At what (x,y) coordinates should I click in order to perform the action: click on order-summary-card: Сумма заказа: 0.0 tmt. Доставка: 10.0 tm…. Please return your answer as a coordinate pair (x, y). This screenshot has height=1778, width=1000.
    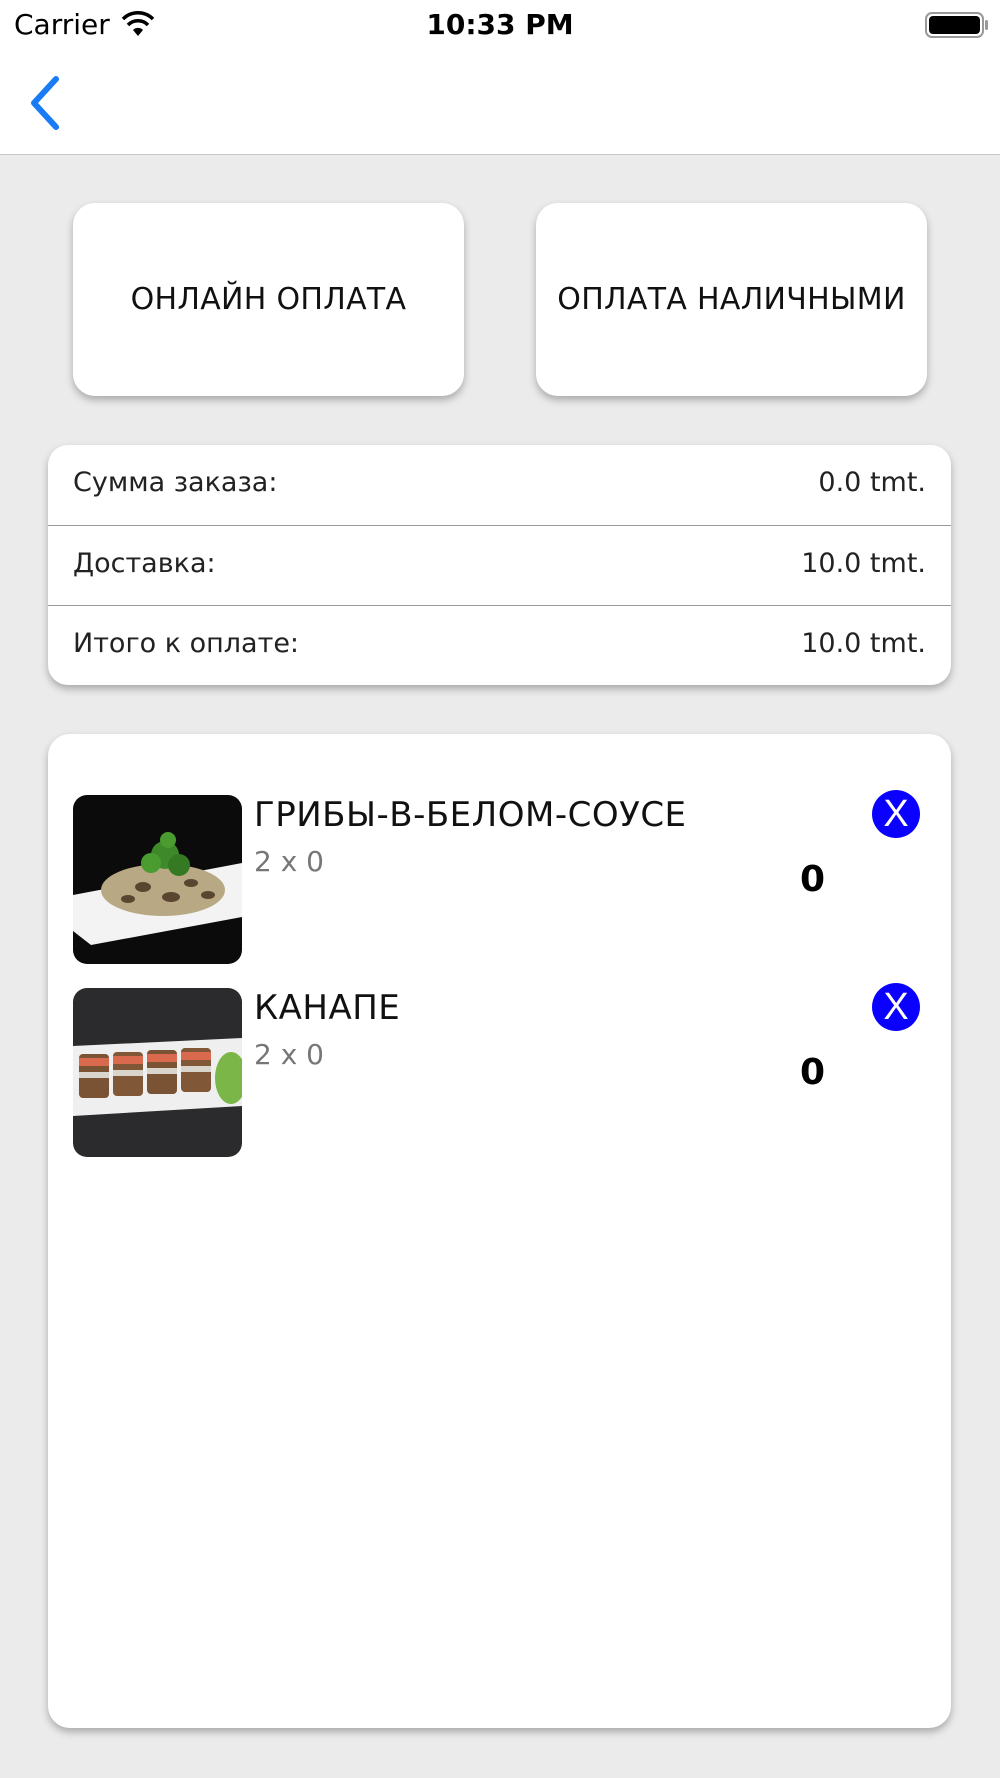
    Looking at the image, I should click on (499, 565).